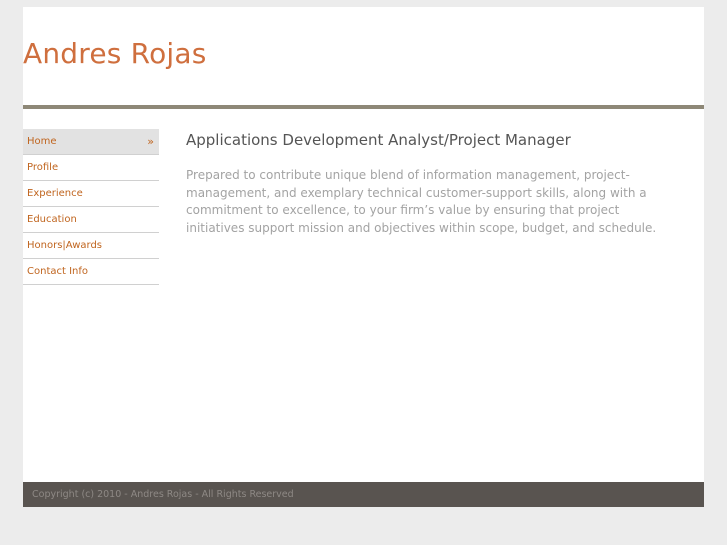  Describe the element at coordinates (91, 168) in the screenshot. I see `nav-item-profile: Profile` at that location.